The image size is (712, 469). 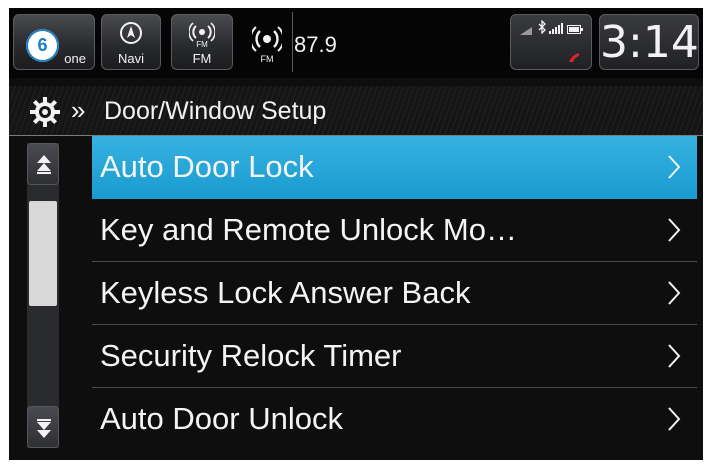 I want to click on menu-item-security-relock-timer: Security Relock Timer, so click(x=394, y=356).